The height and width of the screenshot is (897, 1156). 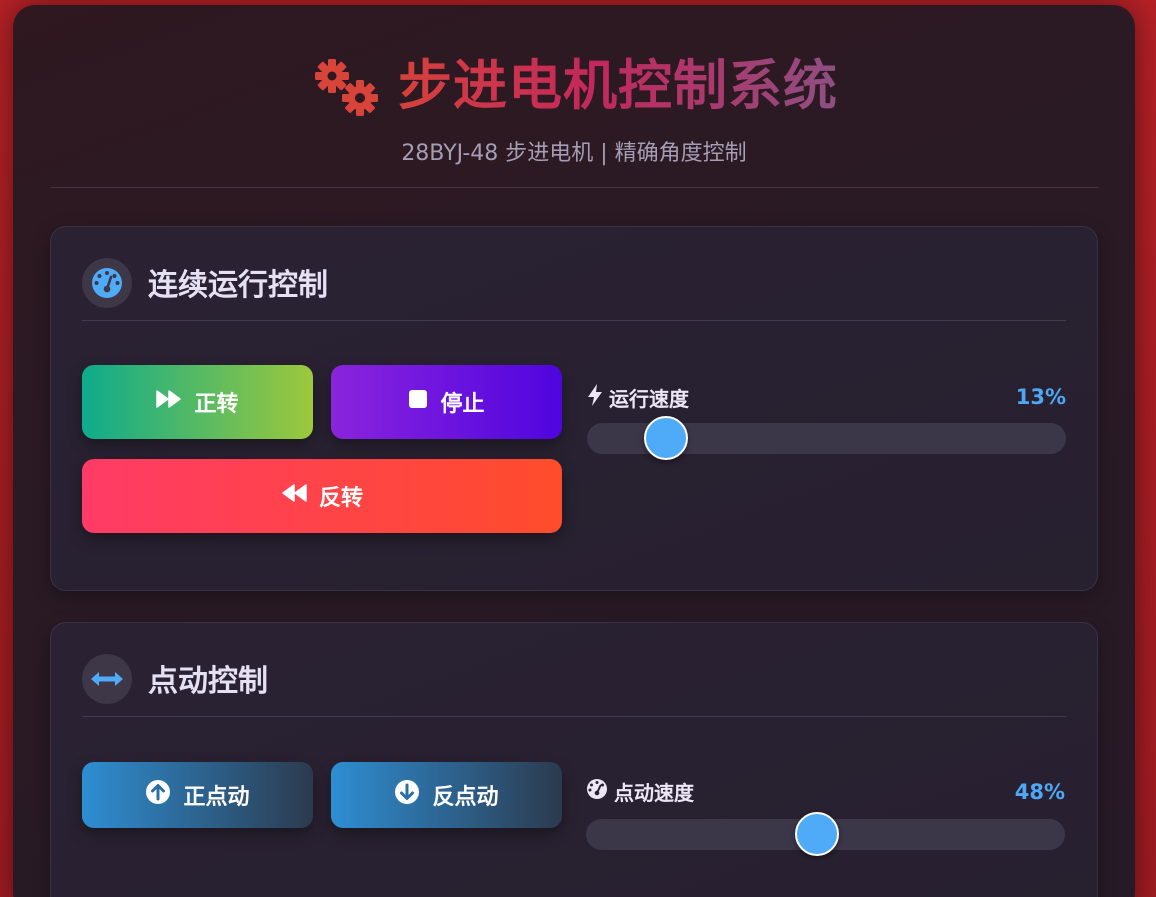 I want to click on jog-speed-label: 点动速度, so click(x=640, y=791).